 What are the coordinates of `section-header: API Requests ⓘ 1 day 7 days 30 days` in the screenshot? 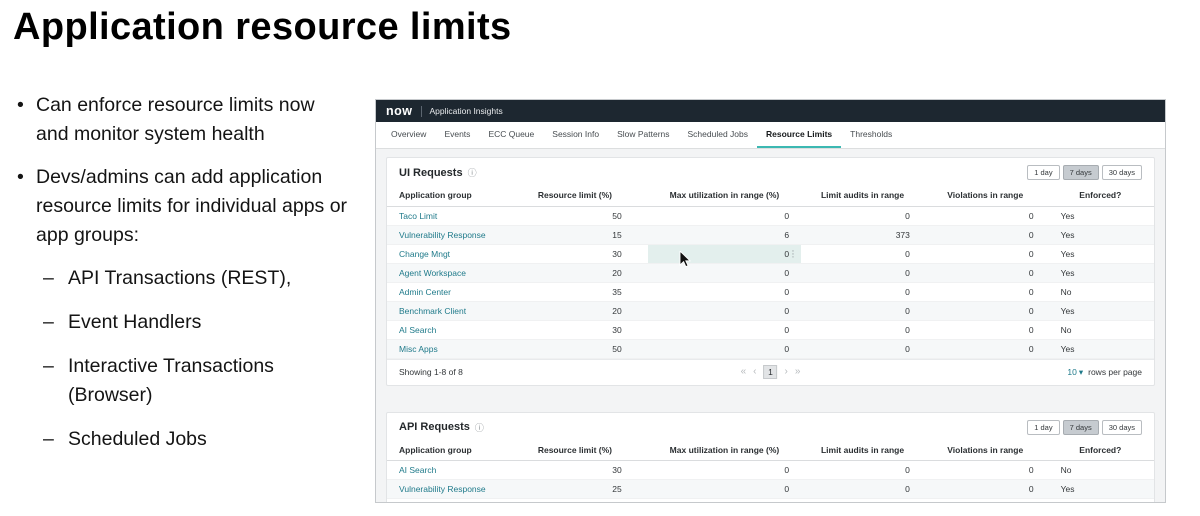 It's located at (770, 426).